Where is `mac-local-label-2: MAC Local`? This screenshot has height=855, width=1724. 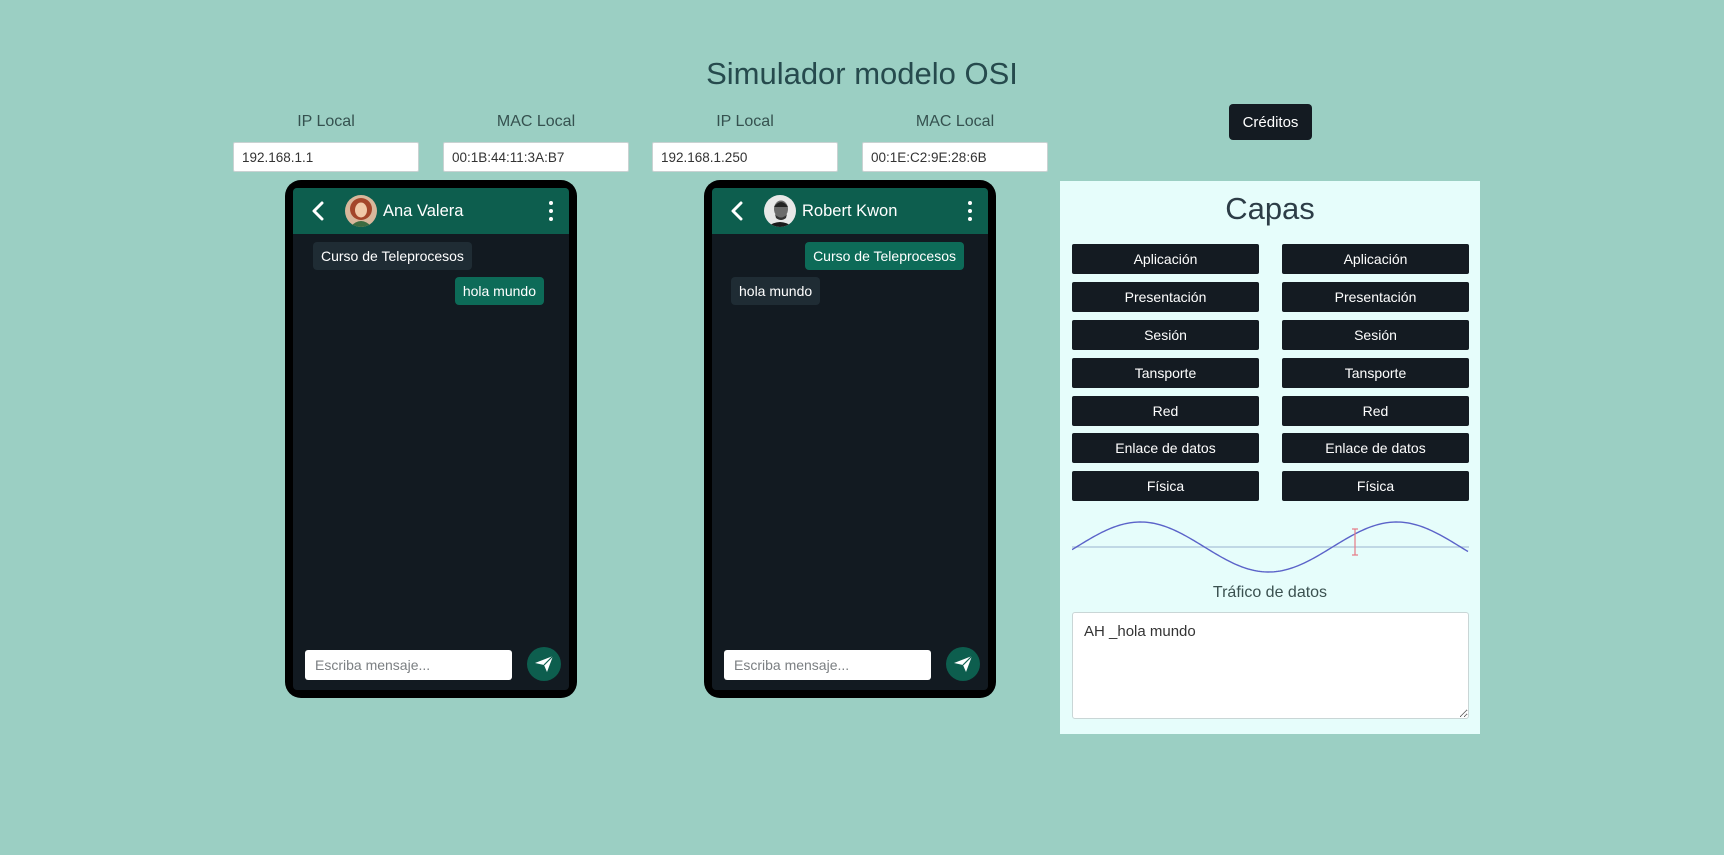
mac-local-label-2: MAC Local is located at coordinates (955, 121).